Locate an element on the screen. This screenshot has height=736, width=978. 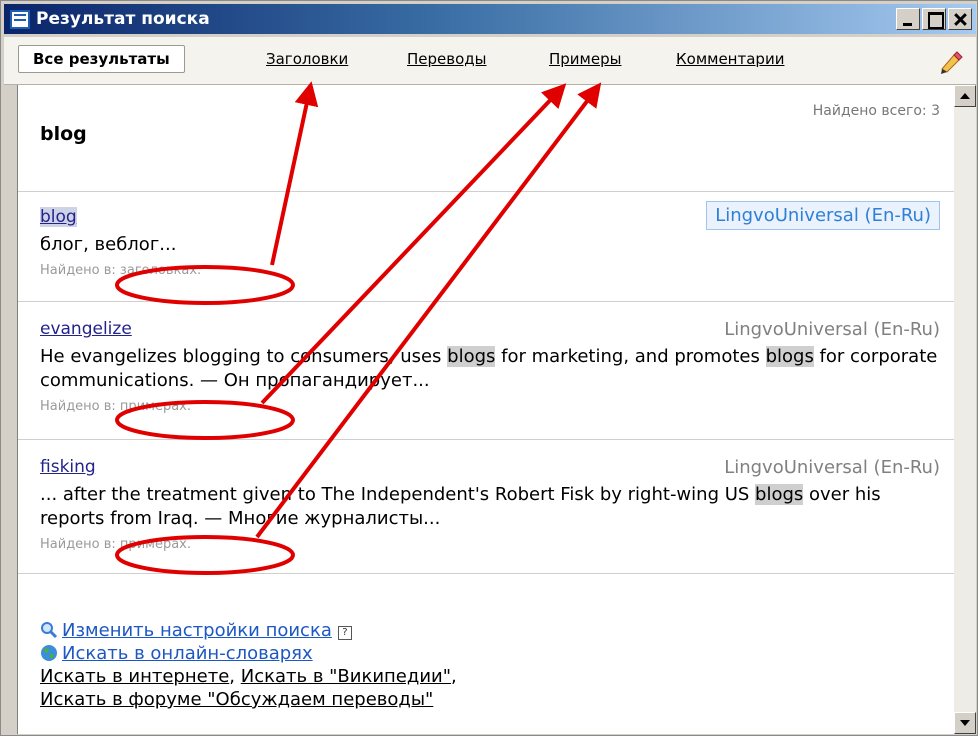
result-title: fisking is located at coordinates (68, 467).